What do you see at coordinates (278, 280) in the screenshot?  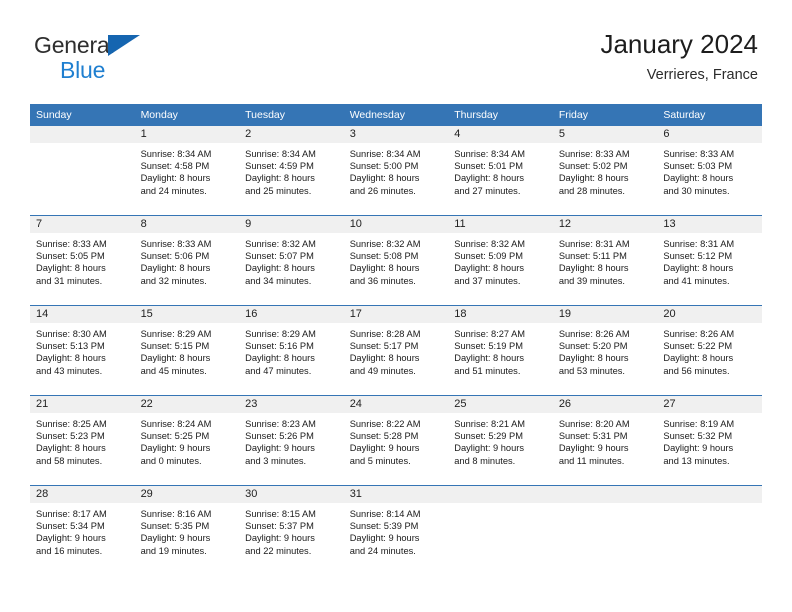 I see `daylight-text-line2: and 34 minutes.` at bounding box center [278, 280].